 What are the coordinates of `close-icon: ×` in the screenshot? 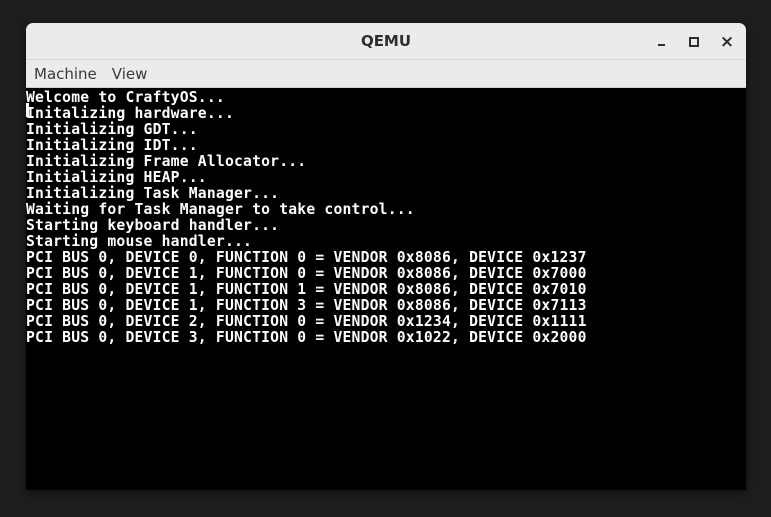 It's located at (727, 41).